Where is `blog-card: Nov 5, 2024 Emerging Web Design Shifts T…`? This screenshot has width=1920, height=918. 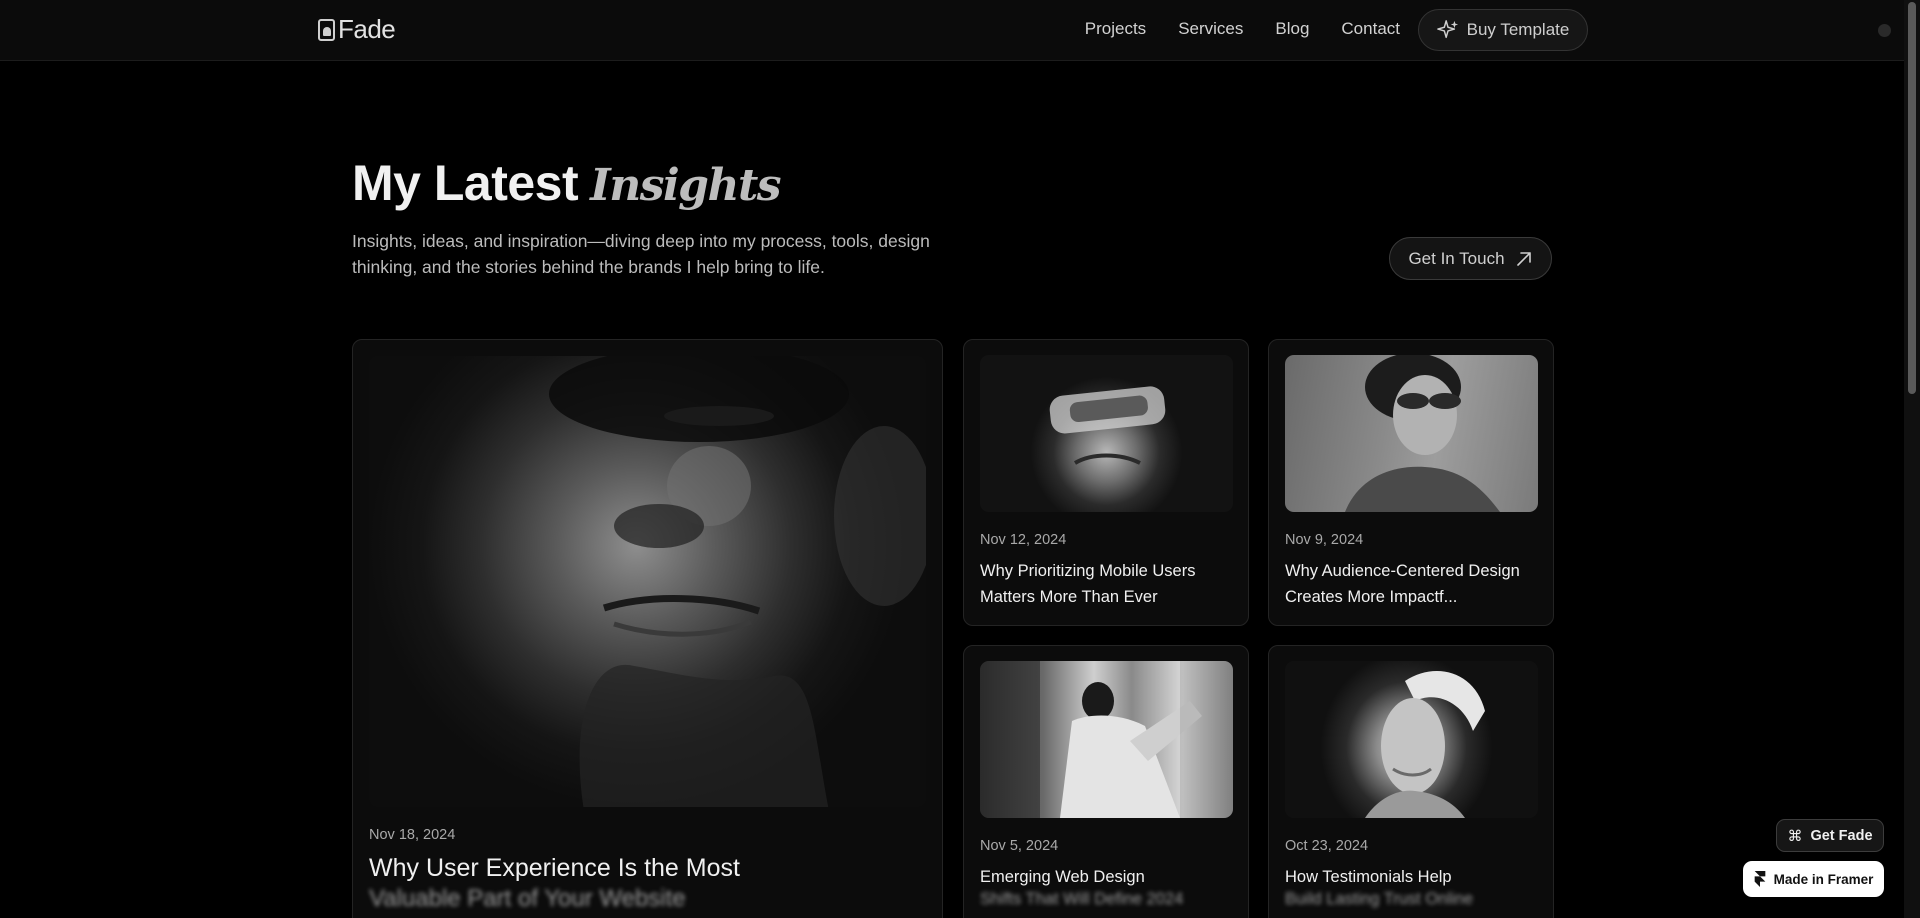
blog-card: Nov 5, 2024 Emerging Web Design Shifts T… is located at coordinates (1106, 781).